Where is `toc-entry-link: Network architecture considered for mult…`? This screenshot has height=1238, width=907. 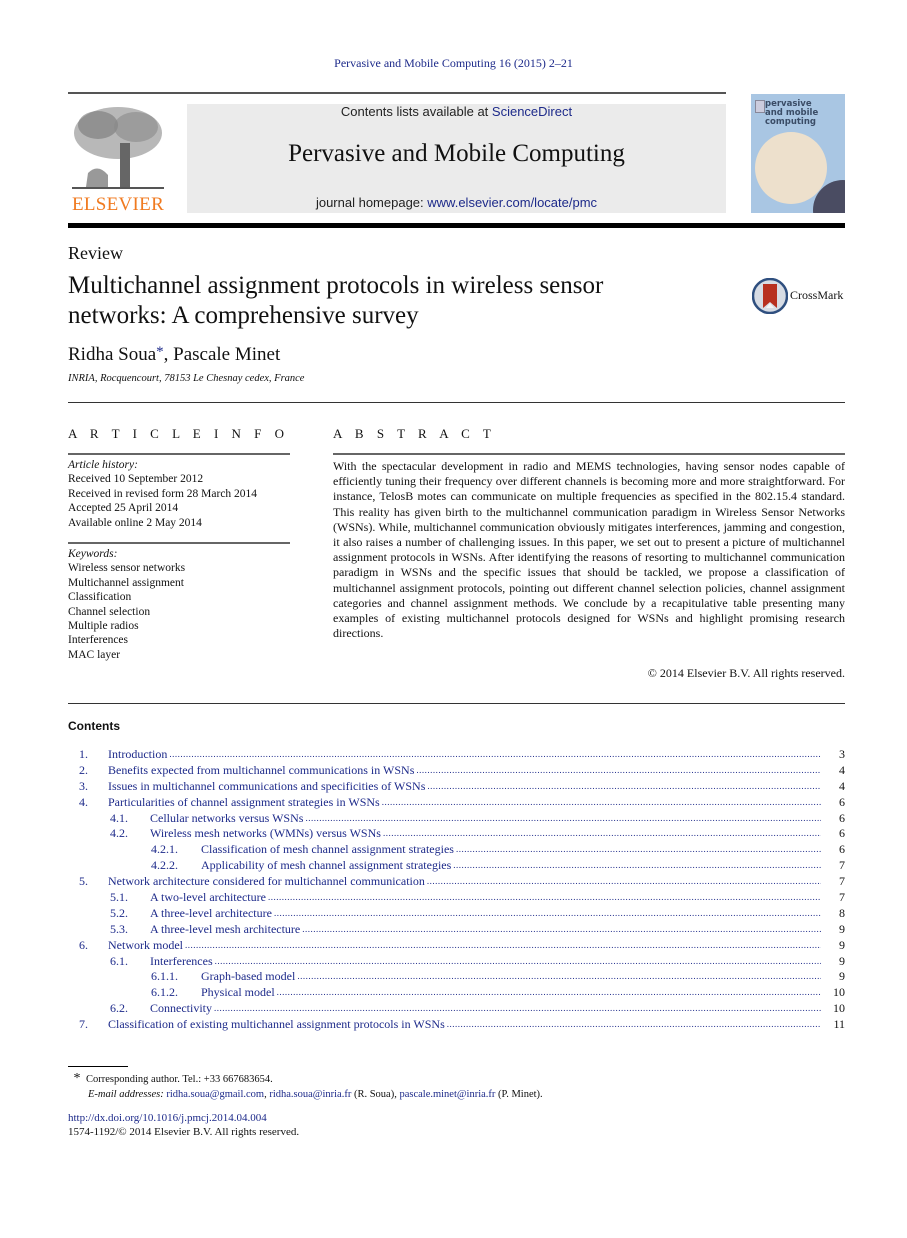 toc-entry-link: Network architecture considered for mult… is located at coordinates (464, 882).